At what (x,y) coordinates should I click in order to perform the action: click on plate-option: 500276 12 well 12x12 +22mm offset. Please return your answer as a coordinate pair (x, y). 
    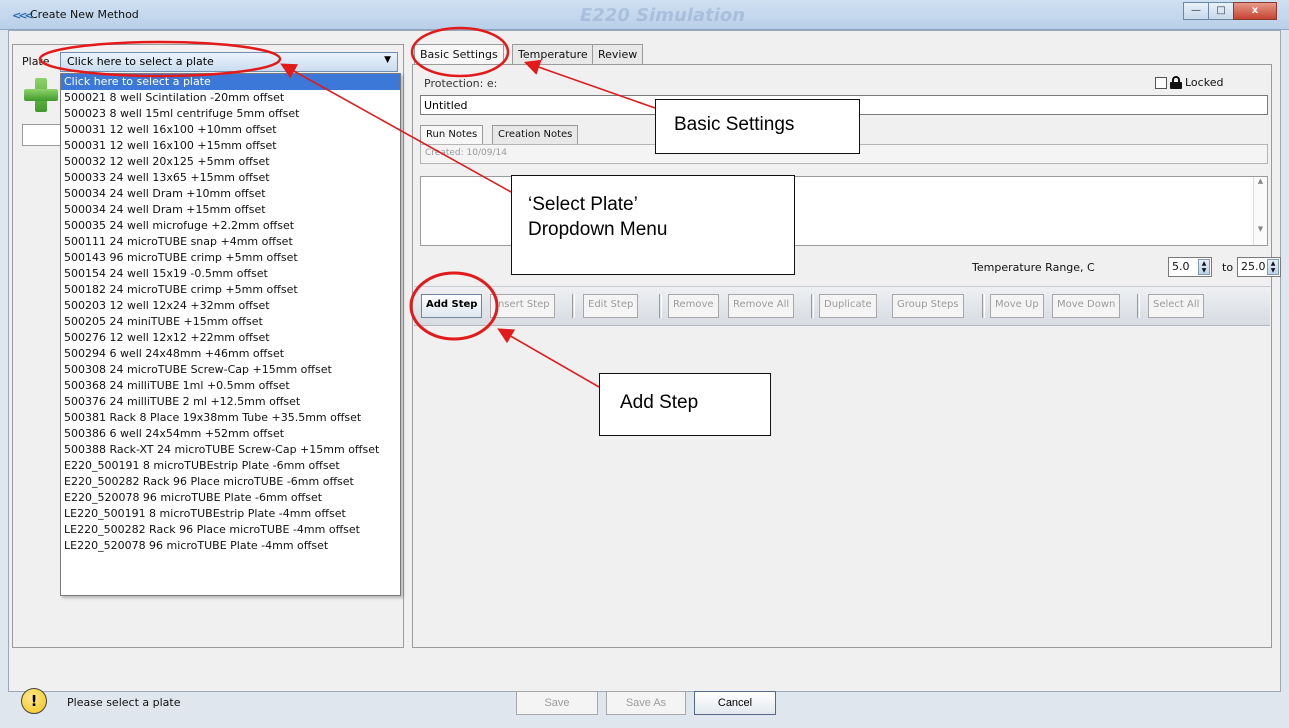
    Looking at the image, I should click on (230, 338).